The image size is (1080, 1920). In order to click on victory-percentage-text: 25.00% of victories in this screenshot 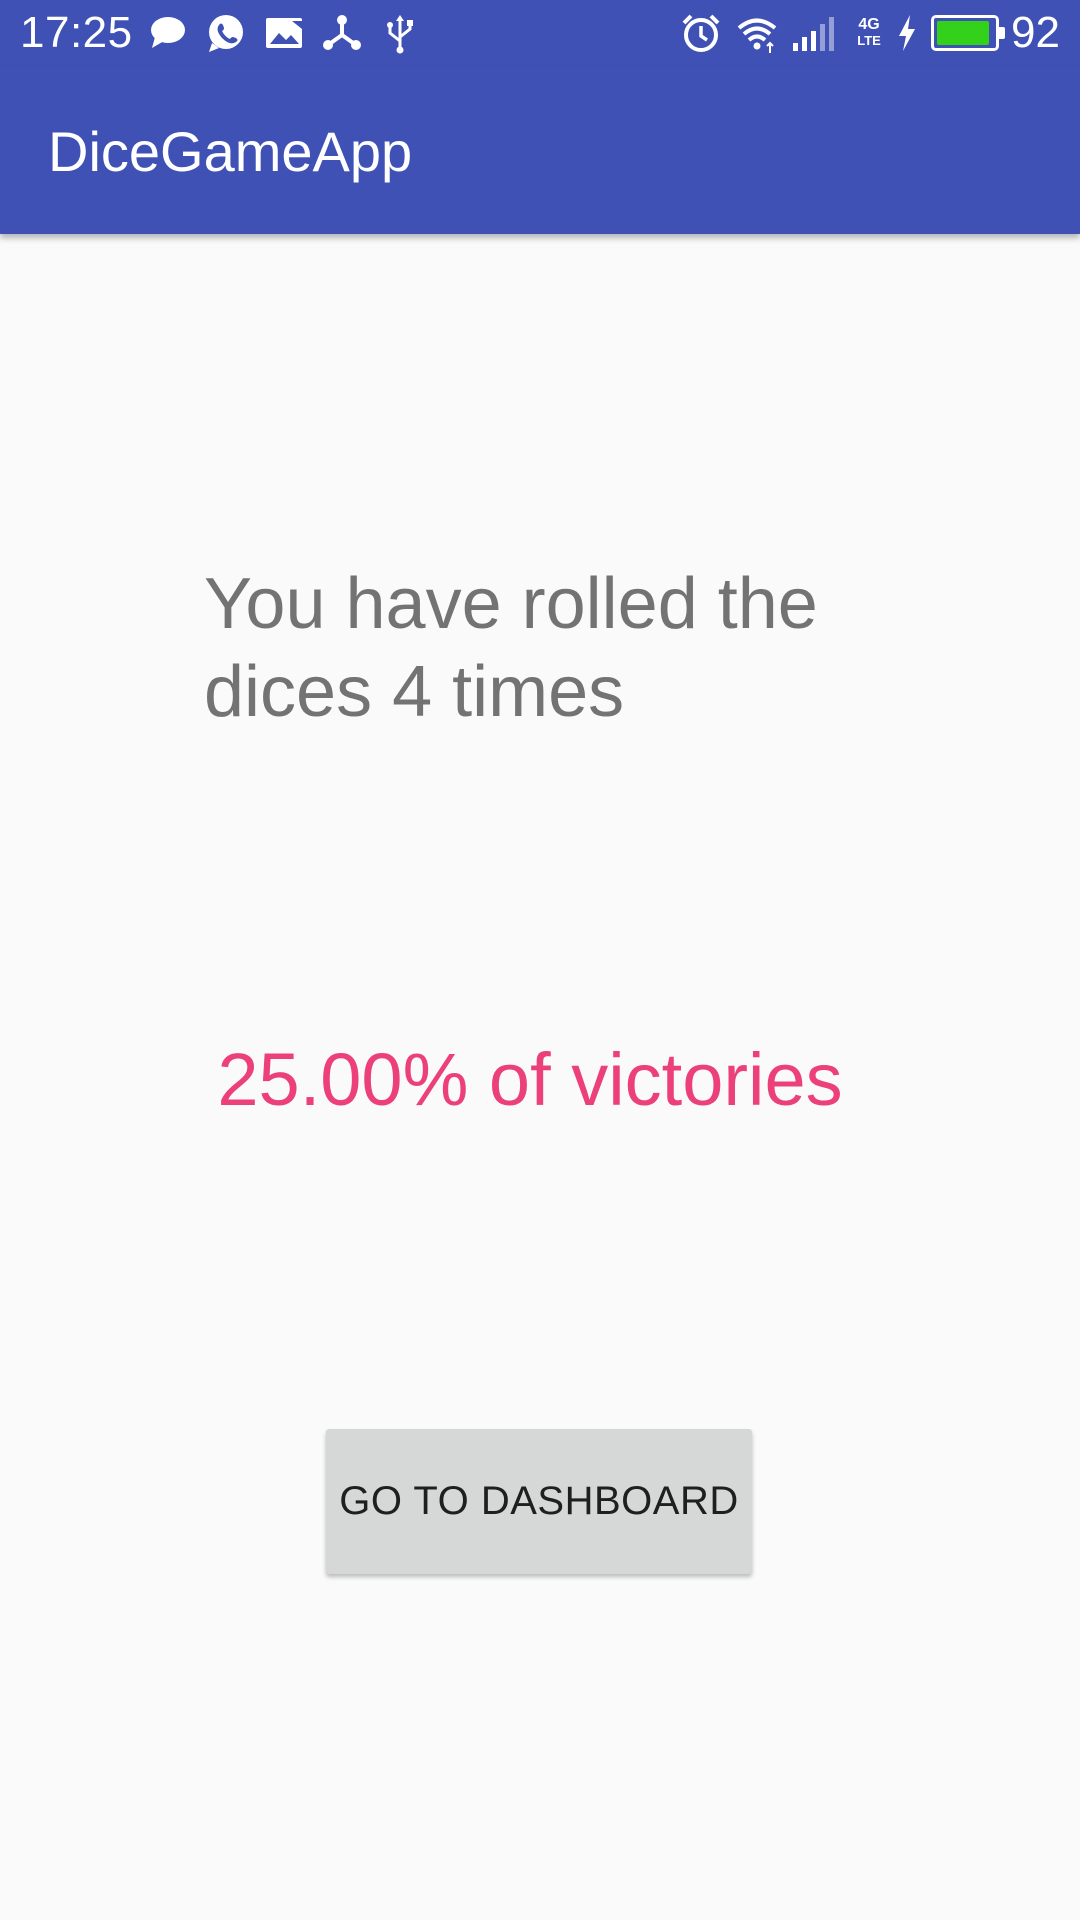, I will do `click(530, 1079)`.